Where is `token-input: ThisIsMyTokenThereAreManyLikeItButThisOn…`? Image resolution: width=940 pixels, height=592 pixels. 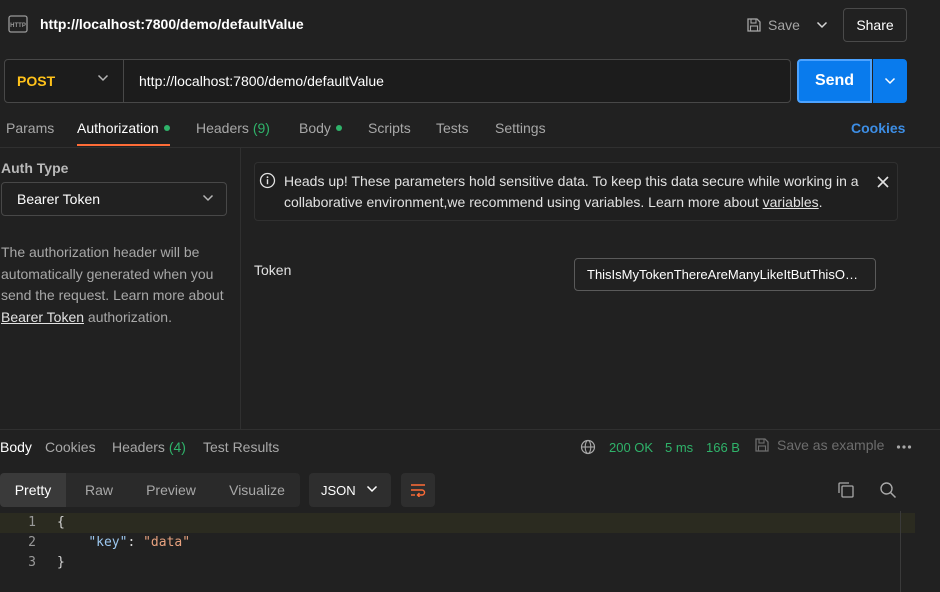 token-input: ThisIsMyTokenThereAreManyLikeItButThisOn… is located at coordinates (725, 274).